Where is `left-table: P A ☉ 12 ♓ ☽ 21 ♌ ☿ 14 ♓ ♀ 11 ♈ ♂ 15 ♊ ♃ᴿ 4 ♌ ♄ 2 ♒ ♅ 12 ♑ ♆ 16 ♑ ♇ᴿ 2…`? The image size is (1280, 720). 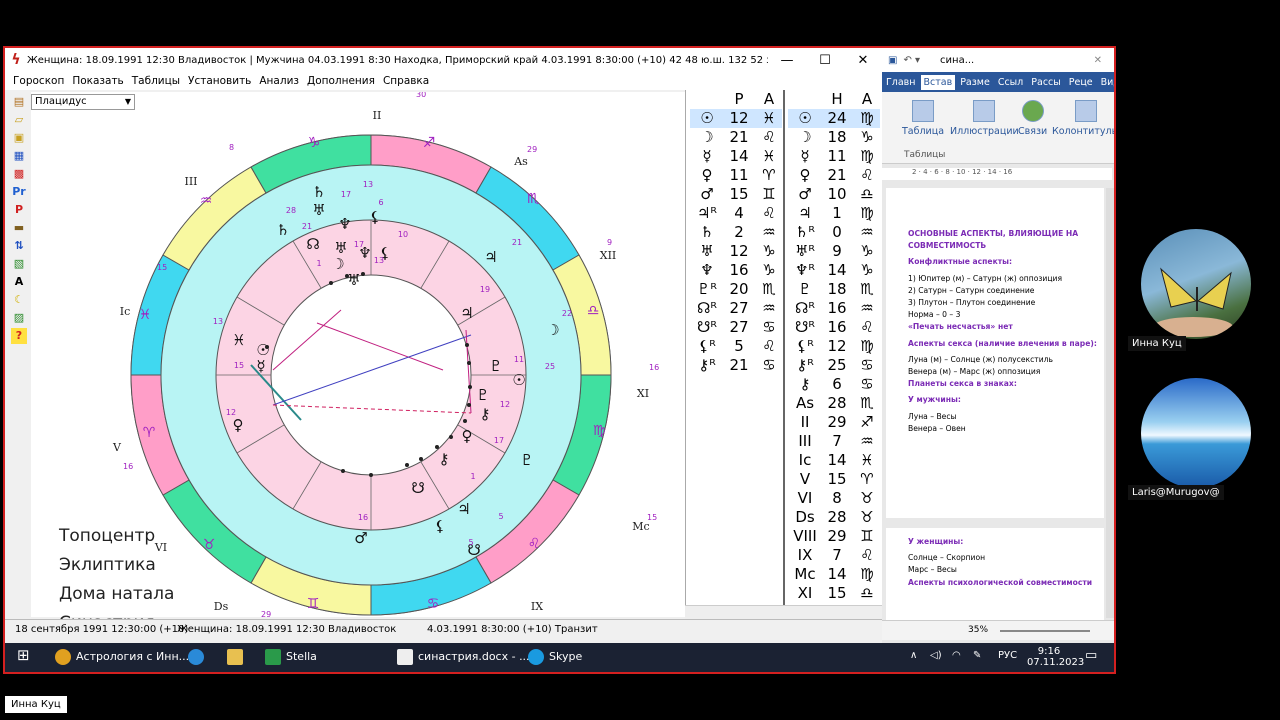 left-table: P A ☉ 12 ♓ ☽ 21 ♌ ☿ 14 ♓ ♀ 11 ♈ ♂ 15 ♊ ♃ᴿ 4 ♌ ♄ 2 ♒ ♅ 12 ♑ ♆ 16 ♑ ♇ᴿ 2… is located at coordinates (736, 232).